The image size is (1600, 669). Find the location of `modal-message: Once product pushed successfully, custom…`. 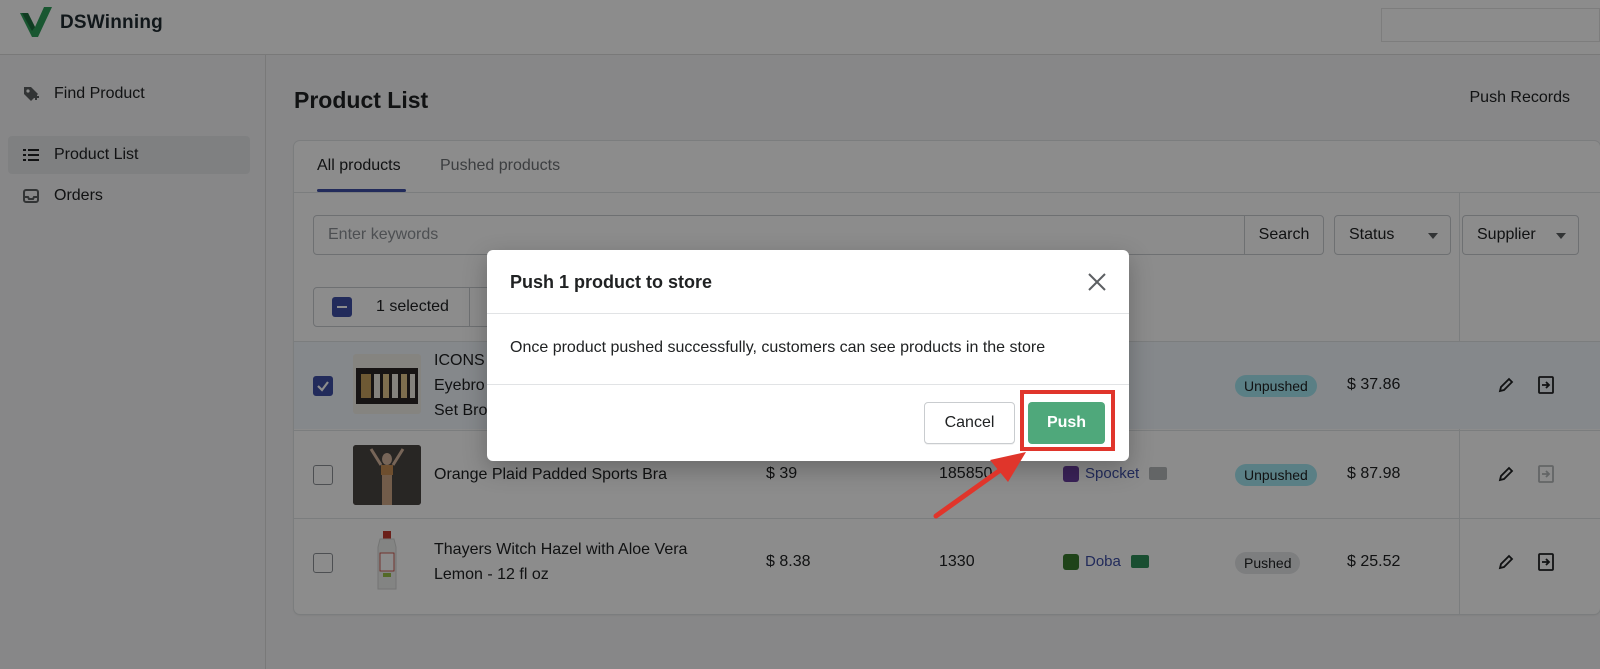

modal-message: Once product pushed successfully, custom… is located at coordinates (778, 347).